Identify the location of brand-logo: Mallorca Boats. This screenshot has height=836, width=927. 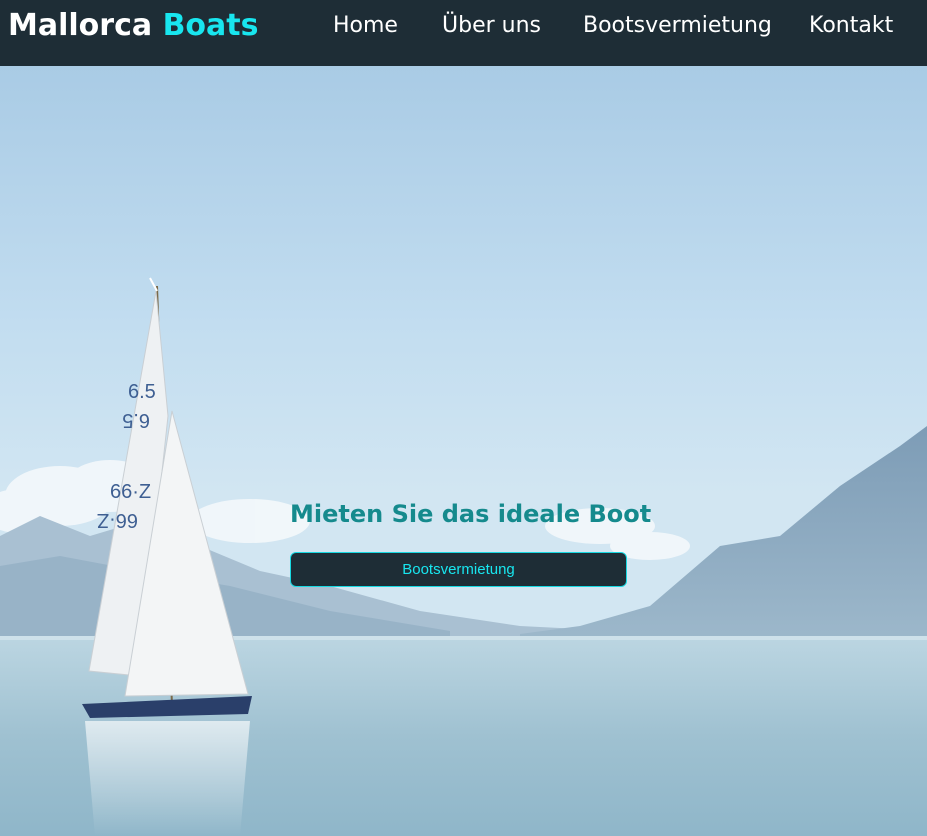
(133, 26).